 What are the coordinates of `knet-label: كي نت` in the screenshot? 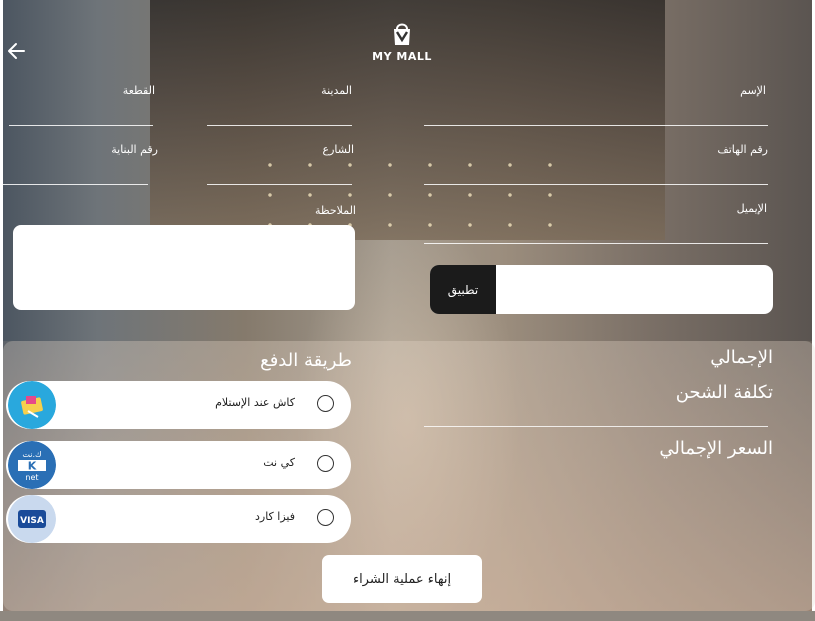 It's located at (279, 462).